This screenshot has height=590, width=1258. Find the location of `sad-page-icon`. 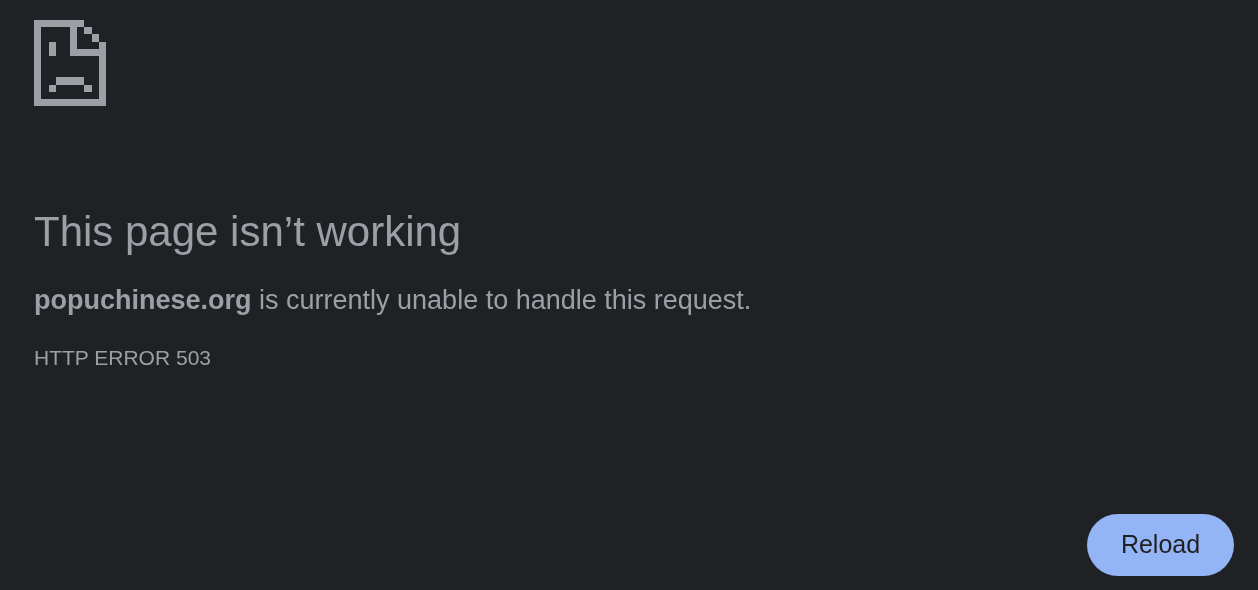

sad-page-icon is located at coordinates (70, 63).